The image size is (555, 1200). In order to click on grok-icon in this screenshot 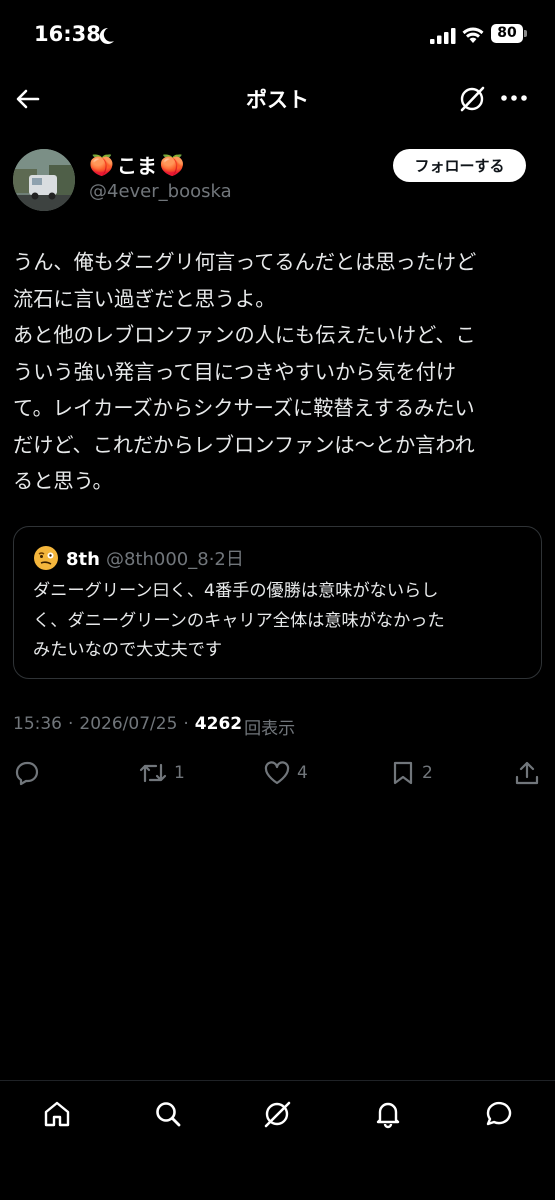, I will do `click(472, 99)`.